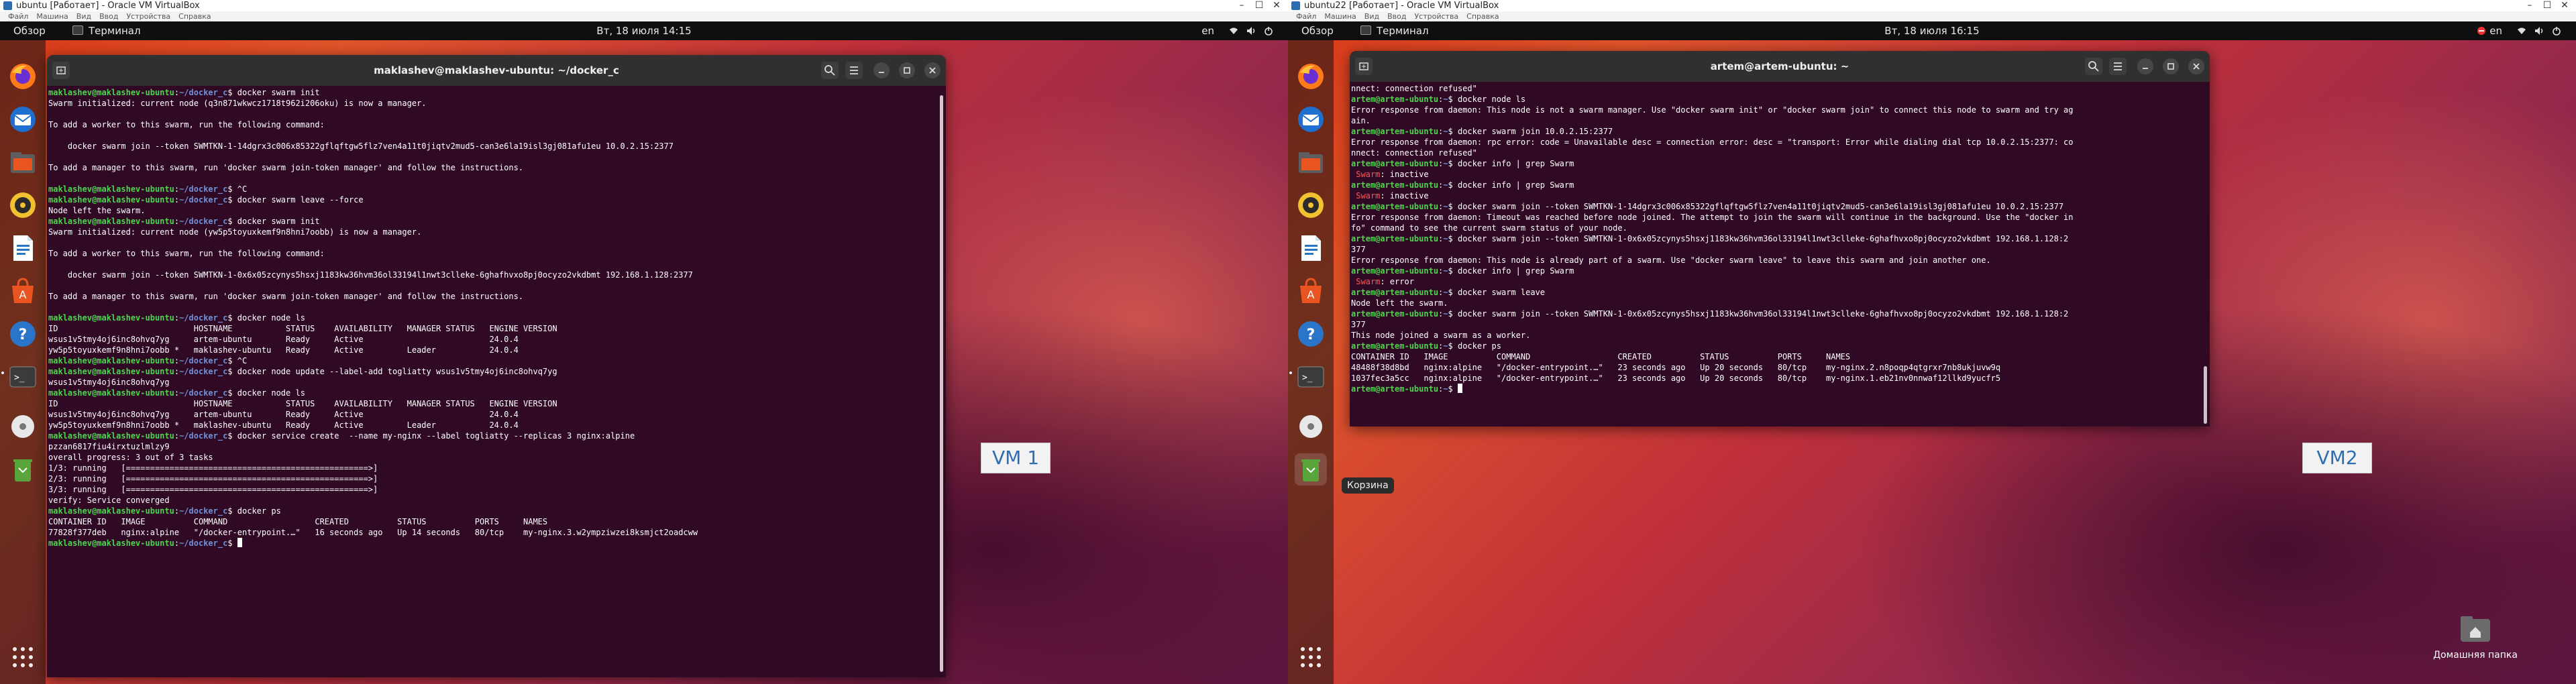 The height and width of the screenshot is (684, 2576). What do you see at coordinates (1397, 281) in the screenshot?
I see `swarm-value: : error` at bounding box center [1397, 281].